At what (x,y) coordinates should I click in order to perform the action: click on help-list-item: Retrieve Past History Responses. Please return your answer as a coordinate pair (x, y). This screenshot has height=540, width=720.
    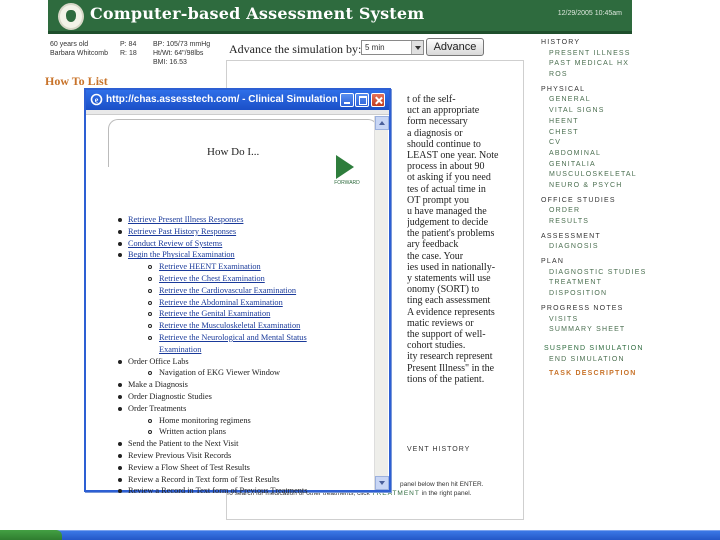
    Looking at the image, I should click on (241, 232).